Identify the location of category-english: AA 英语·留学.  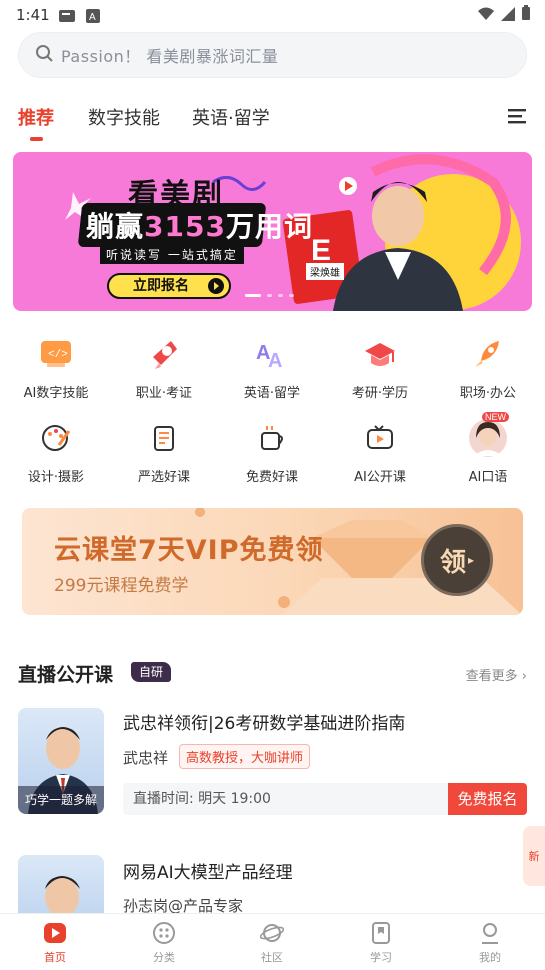
(272, 367).